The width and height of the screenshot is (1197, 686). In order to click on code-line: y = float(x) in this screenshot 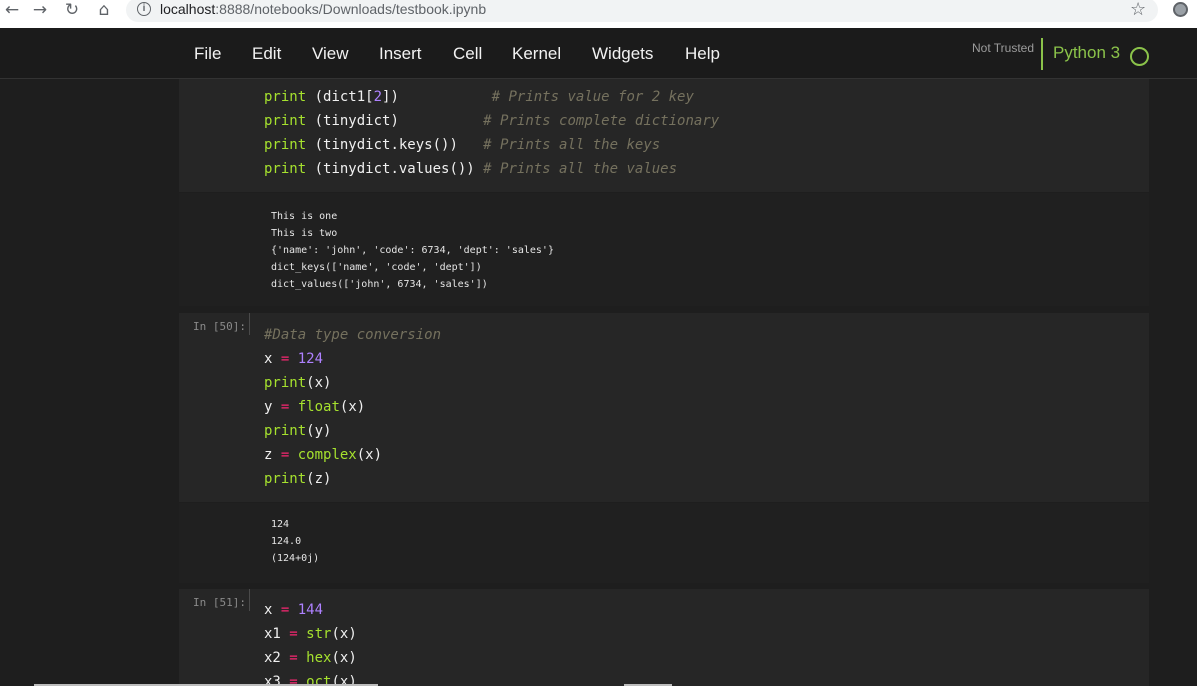, I will do `click(314, 409)`.